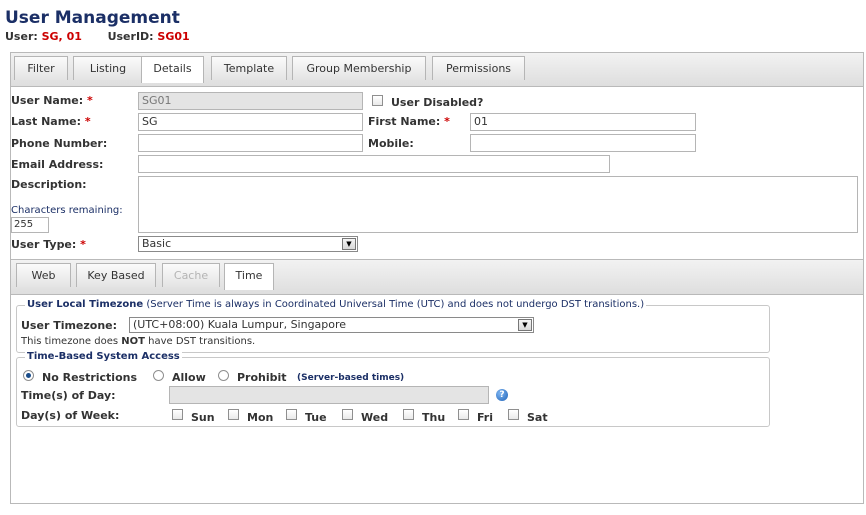  Describe the element at coordinates (97, 36) in the screenshot. I see `user-summary: User: SG, 01 UserID: SG01` at that location.